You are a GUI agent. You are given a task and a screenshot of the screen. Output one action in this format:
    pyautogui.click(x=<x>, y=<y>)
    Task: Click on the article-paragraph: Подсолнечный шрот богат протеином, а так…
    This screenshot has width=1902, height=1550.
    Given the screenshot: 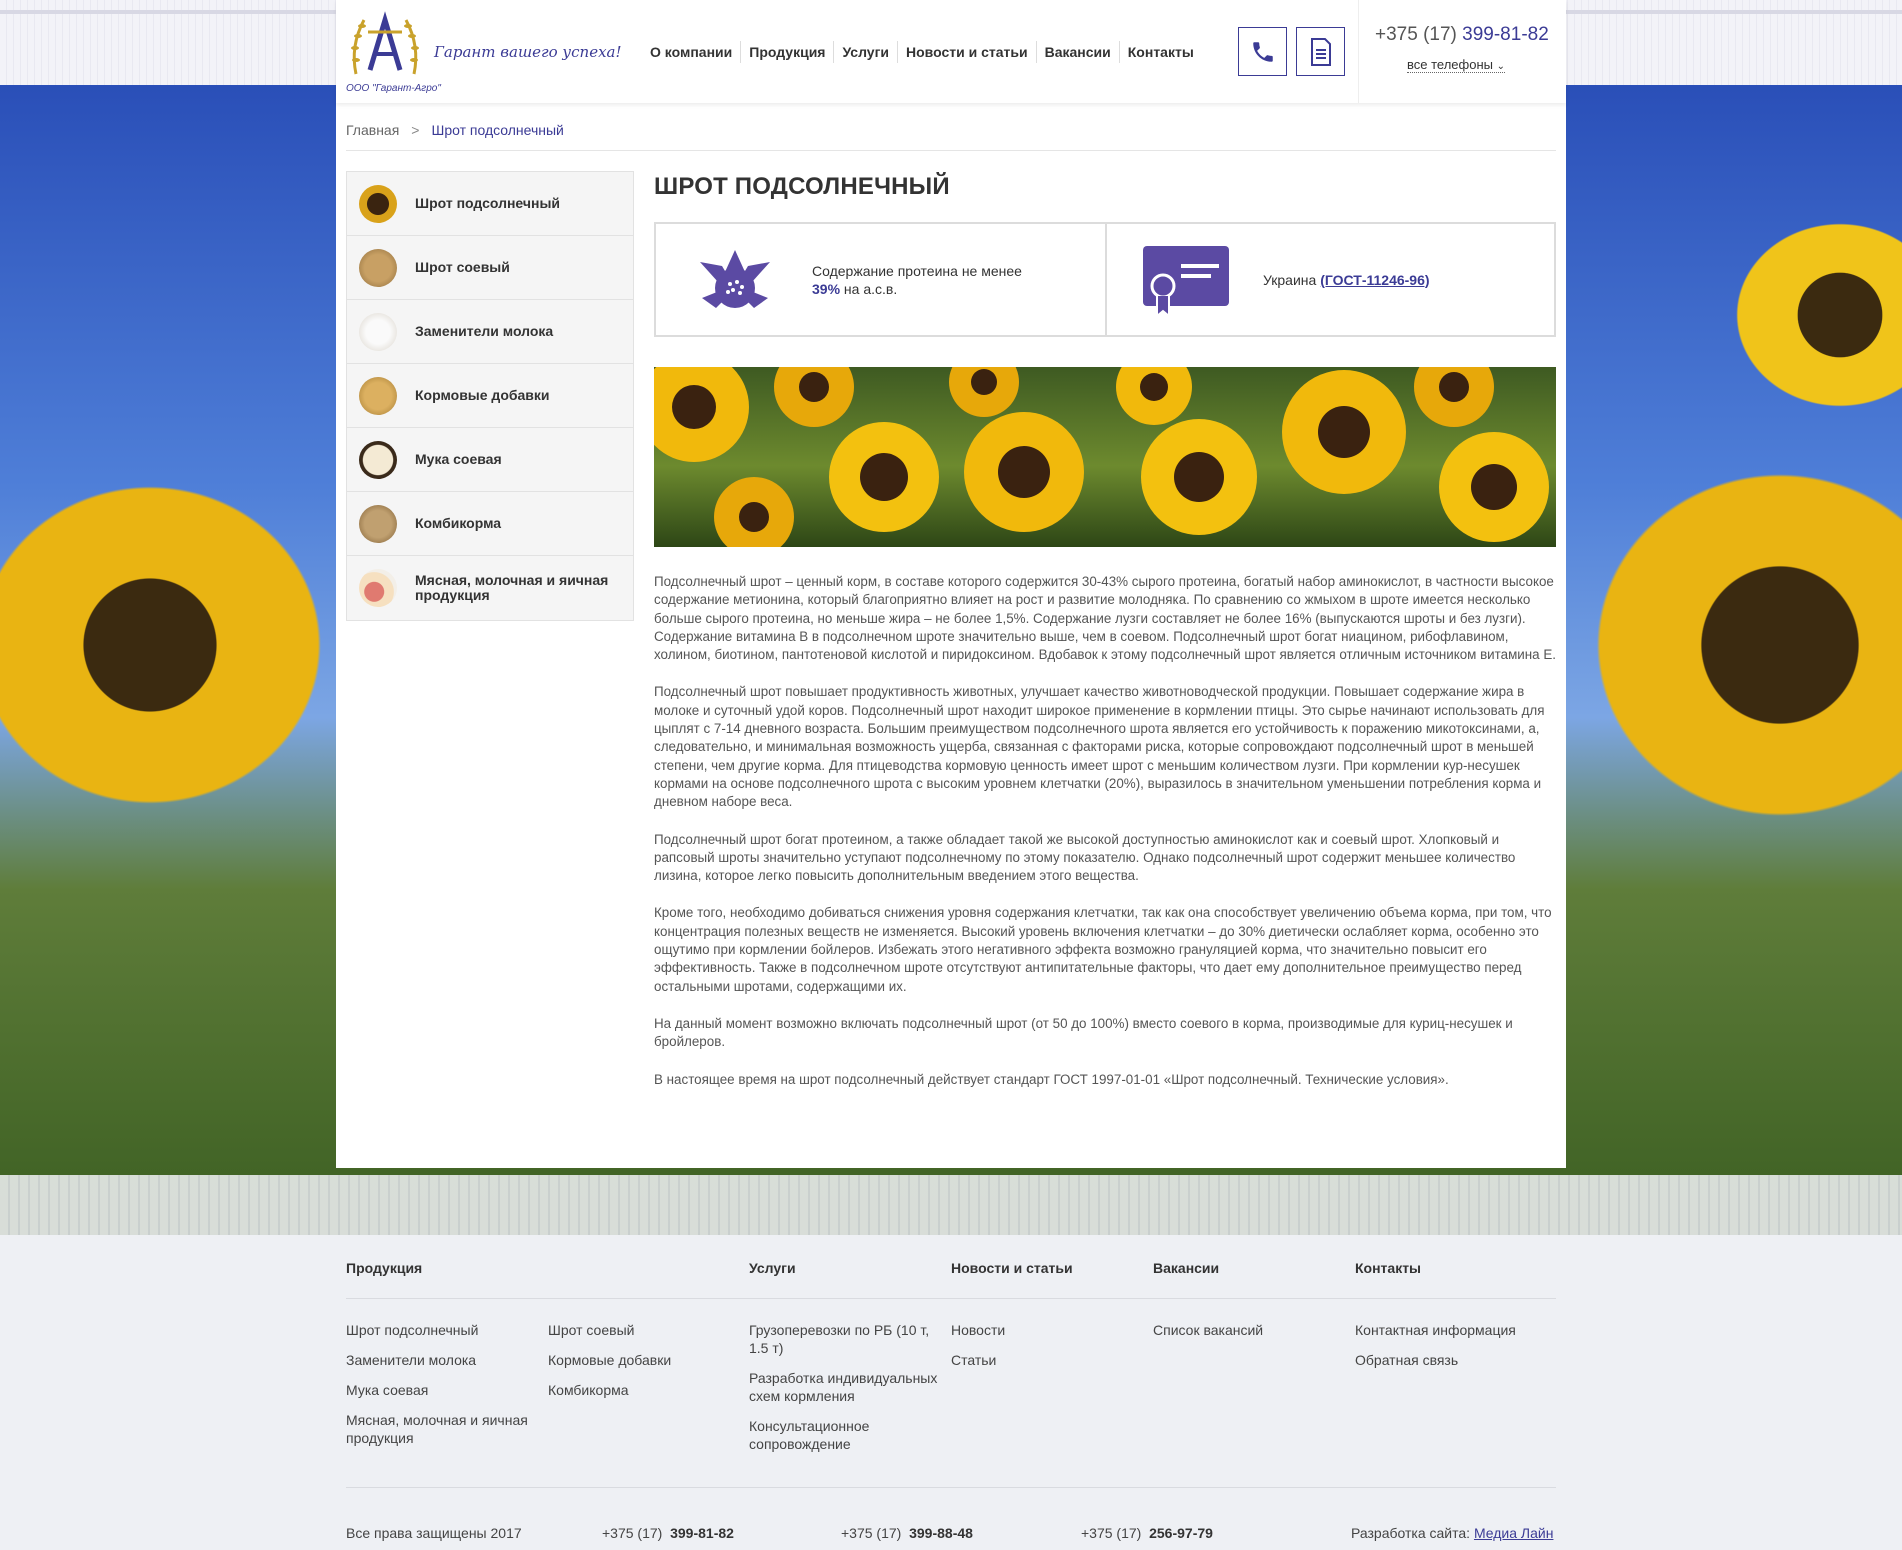 What is the action you would take?
    pyautogui.click(x=1085, y=857)
    